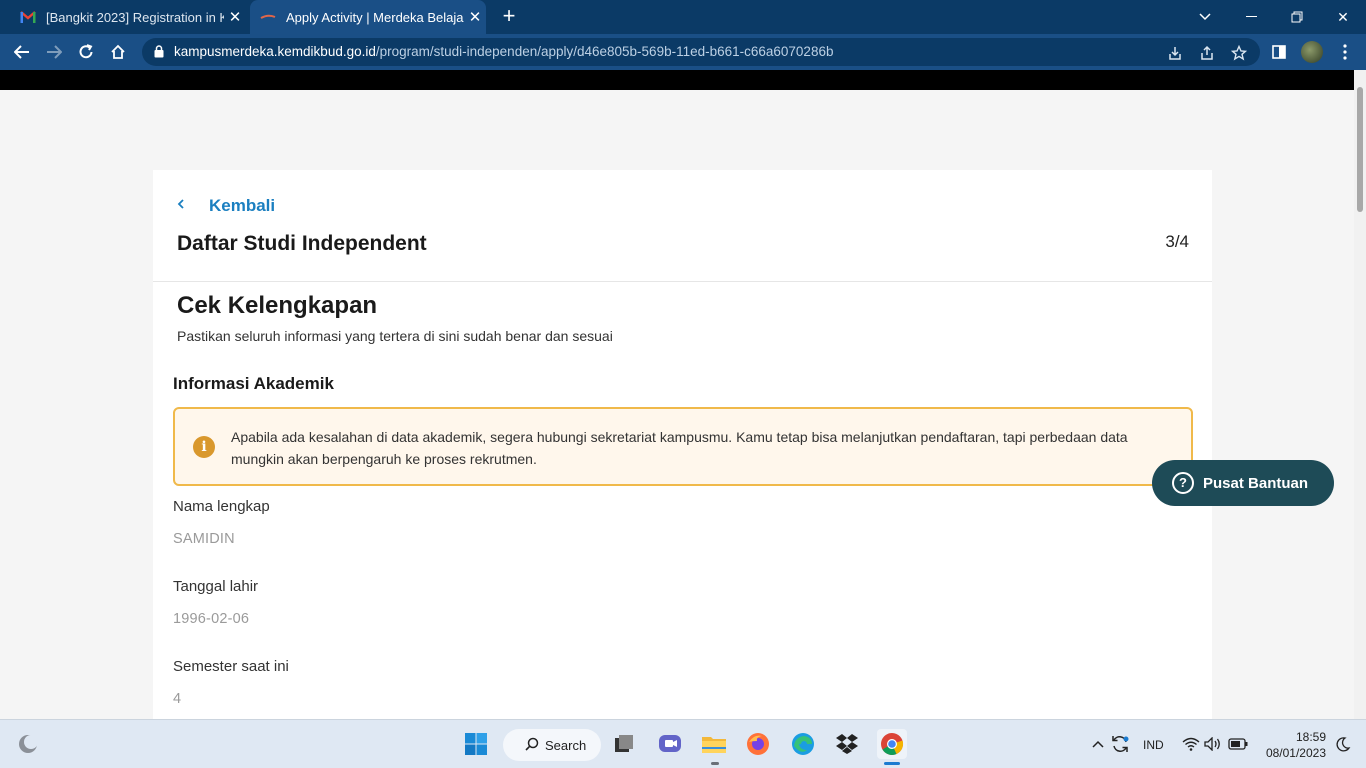 The width and height of the screenshot is (1366, 768). Describe the element at coordinates (1343, 744) in the screenshot. I see `notification-moon-icon` at that location.